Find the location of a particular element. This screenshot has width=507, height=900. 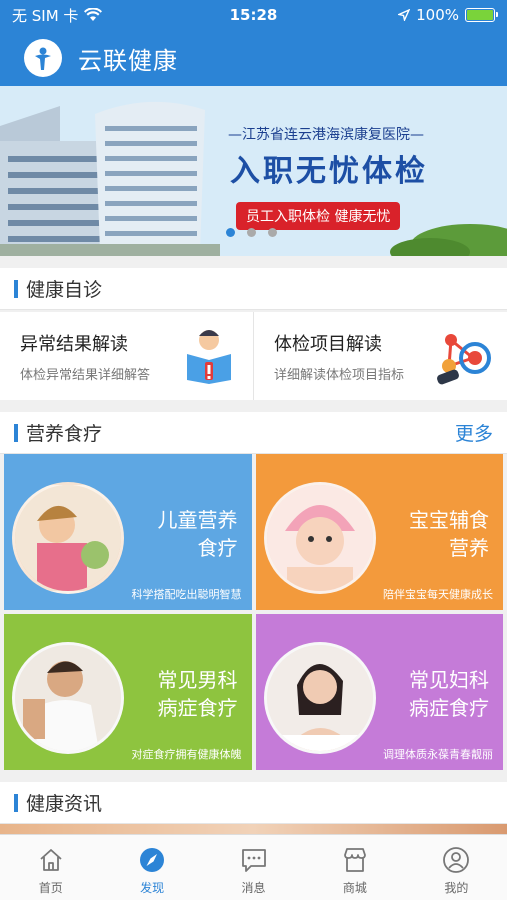

tab-label: 我的 is located at coordinates (456, 888).